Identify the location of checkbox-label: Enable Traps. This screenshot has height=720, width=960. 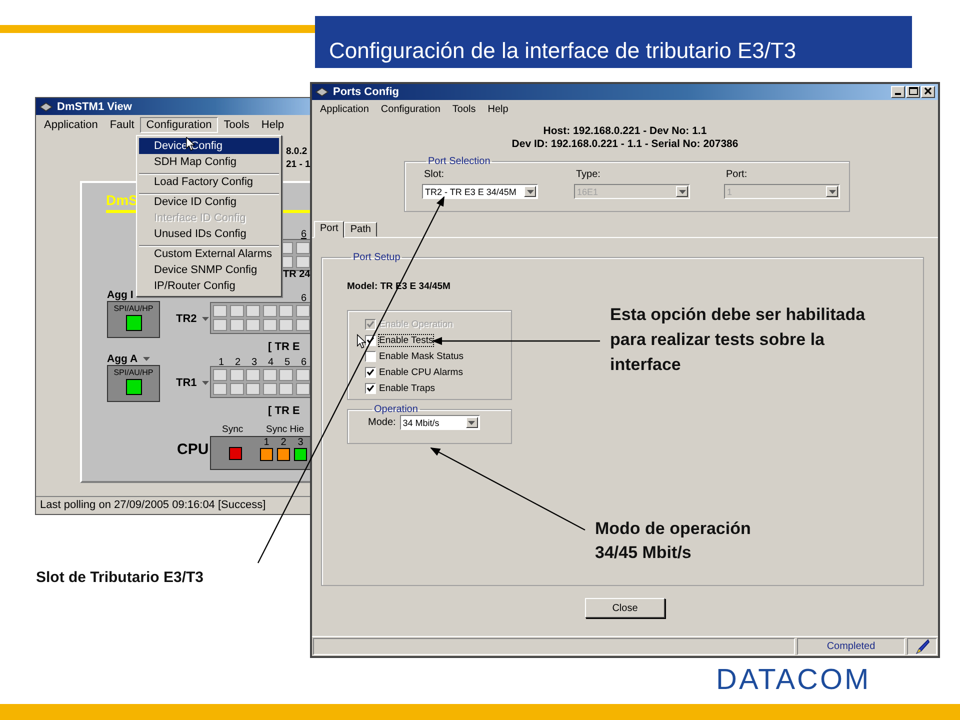
(407, 388).